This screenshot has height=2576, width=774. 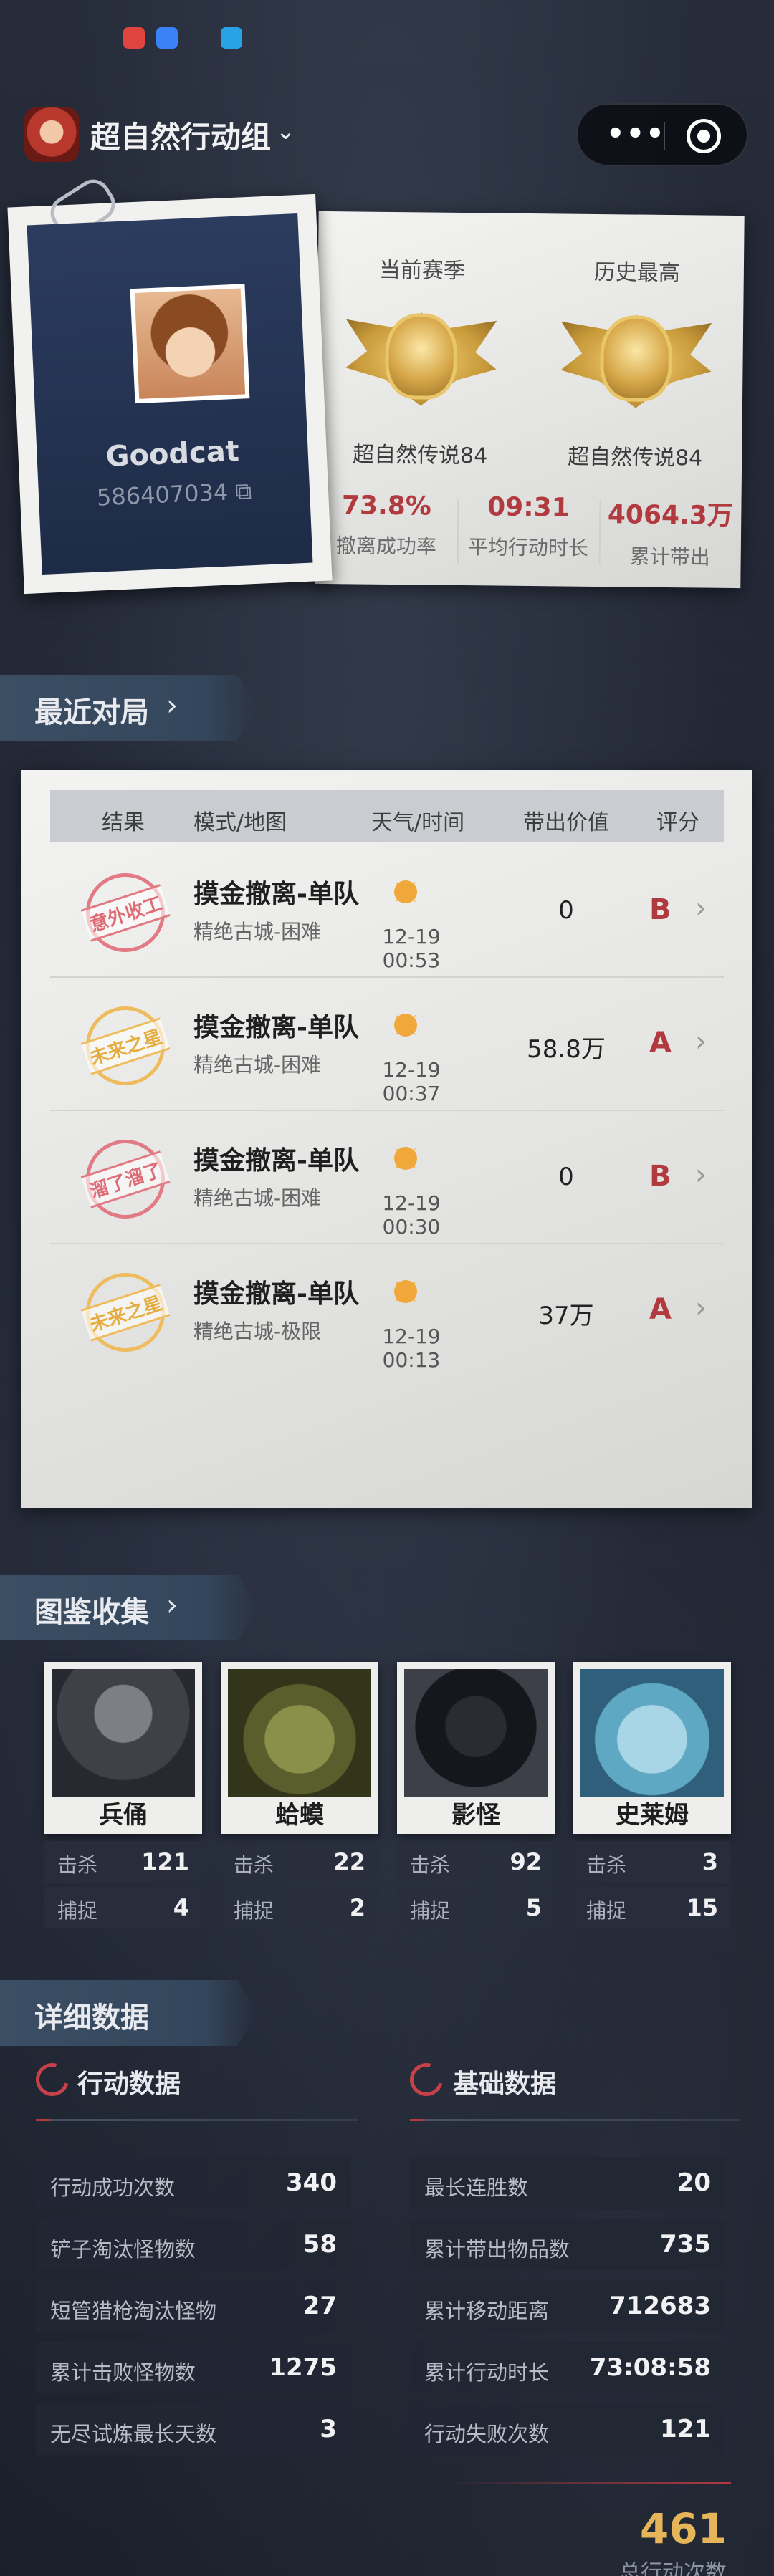 What do you see at coordinates (240, 822) in the screenshot?
I see `header-mode: 模式/地图` at bounding box center [240, 822].